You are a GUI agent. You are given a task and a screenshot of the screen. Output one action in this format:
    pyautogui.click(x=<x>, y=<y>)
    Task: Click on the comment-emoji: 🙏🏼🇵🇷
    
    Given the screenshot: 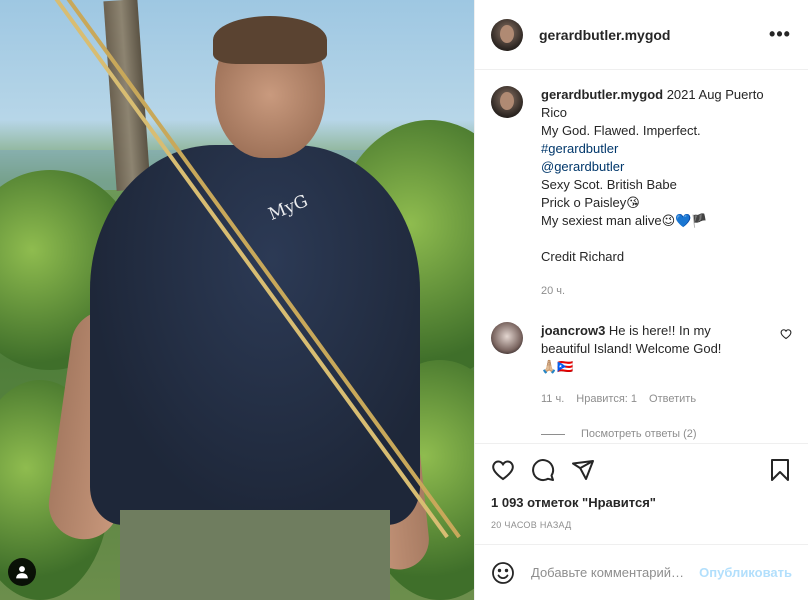 What is the action you would take?
    pyautogui.click(x=557, y=366)
    